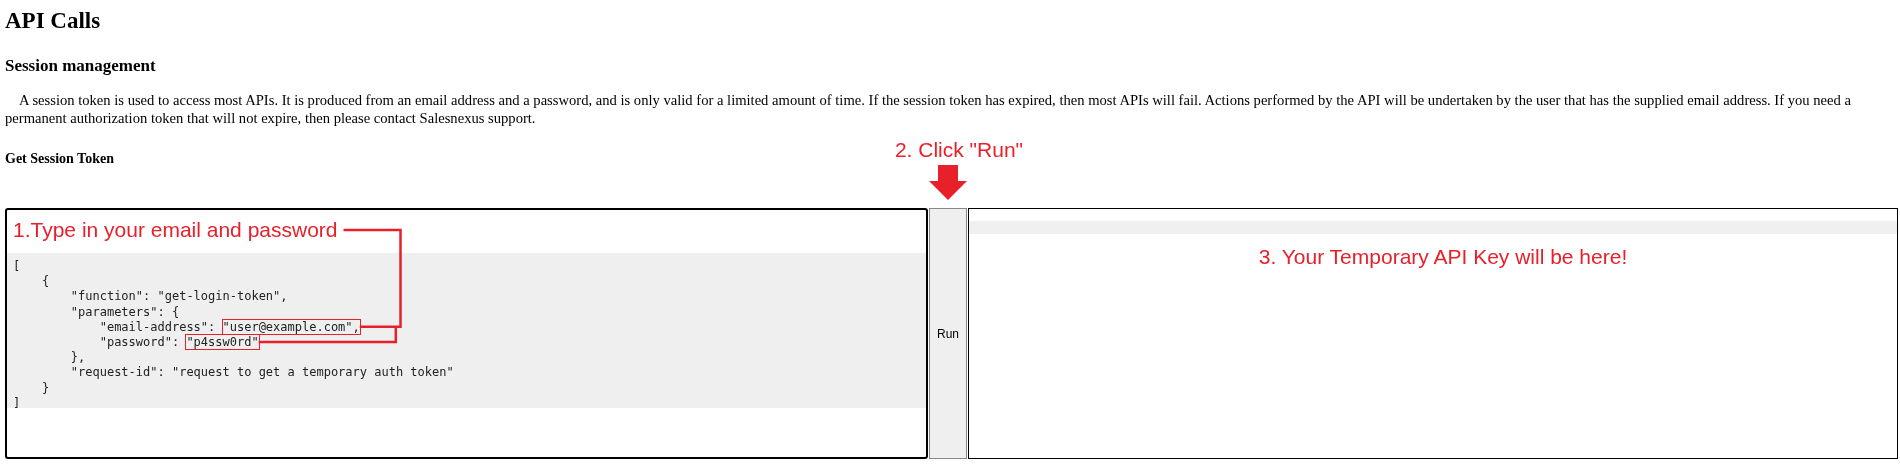 This screenshot has height=464, width=1900. I want to click on code-line: "parameters": {, so click(124, 312).